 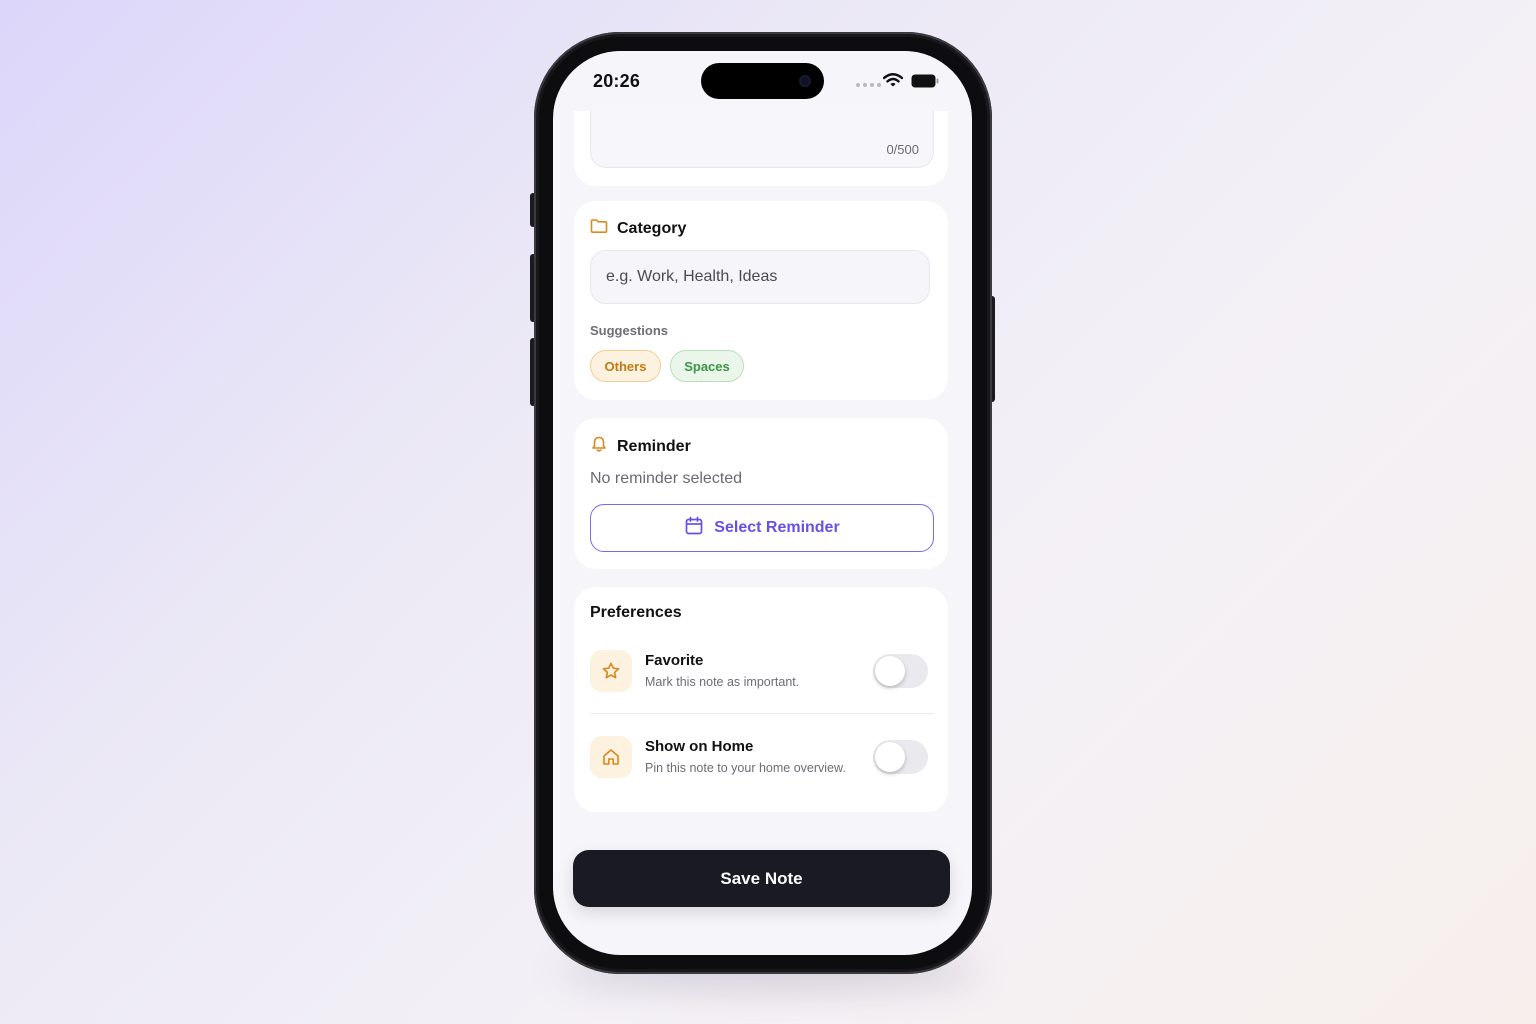 I want to click on dynamic-island, so click(x=762, y=81).